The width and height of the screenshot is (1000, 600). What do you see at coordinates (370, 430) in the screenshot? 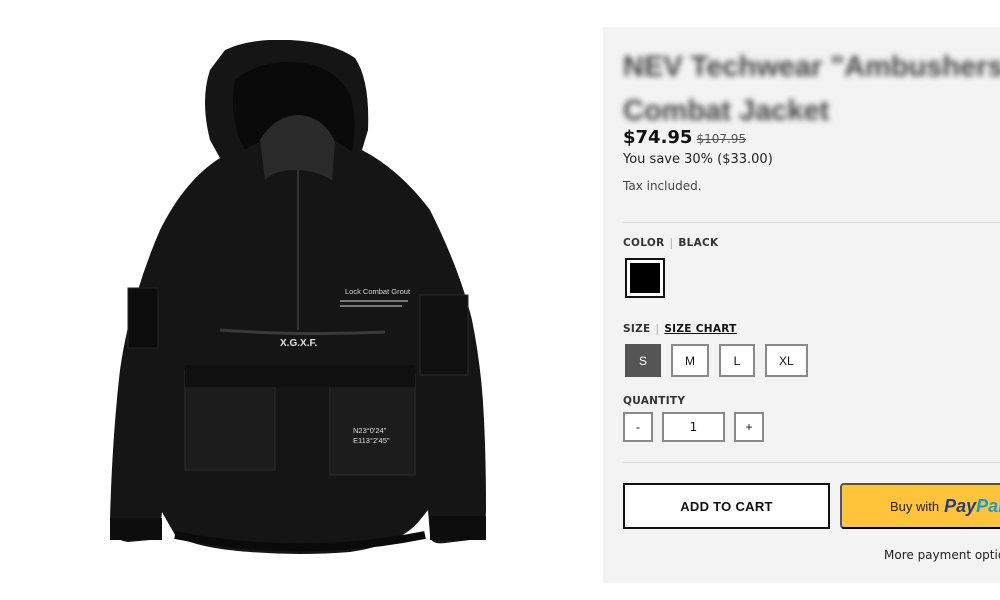
I see `coord-print-1: N23°0'24"` at bounding box center [370, 430].